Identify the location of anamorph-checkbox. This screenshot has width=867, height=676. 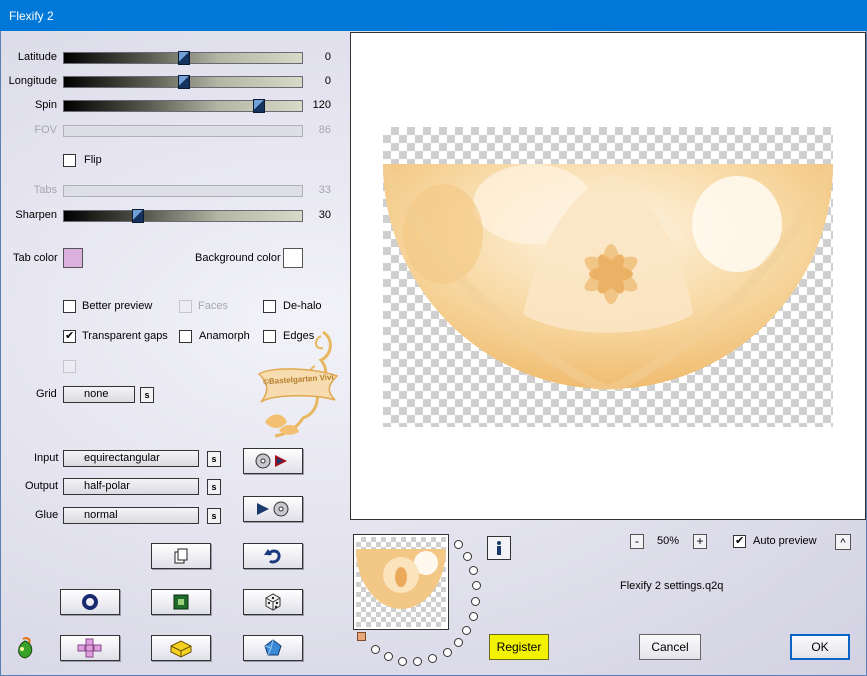
(185, 336).